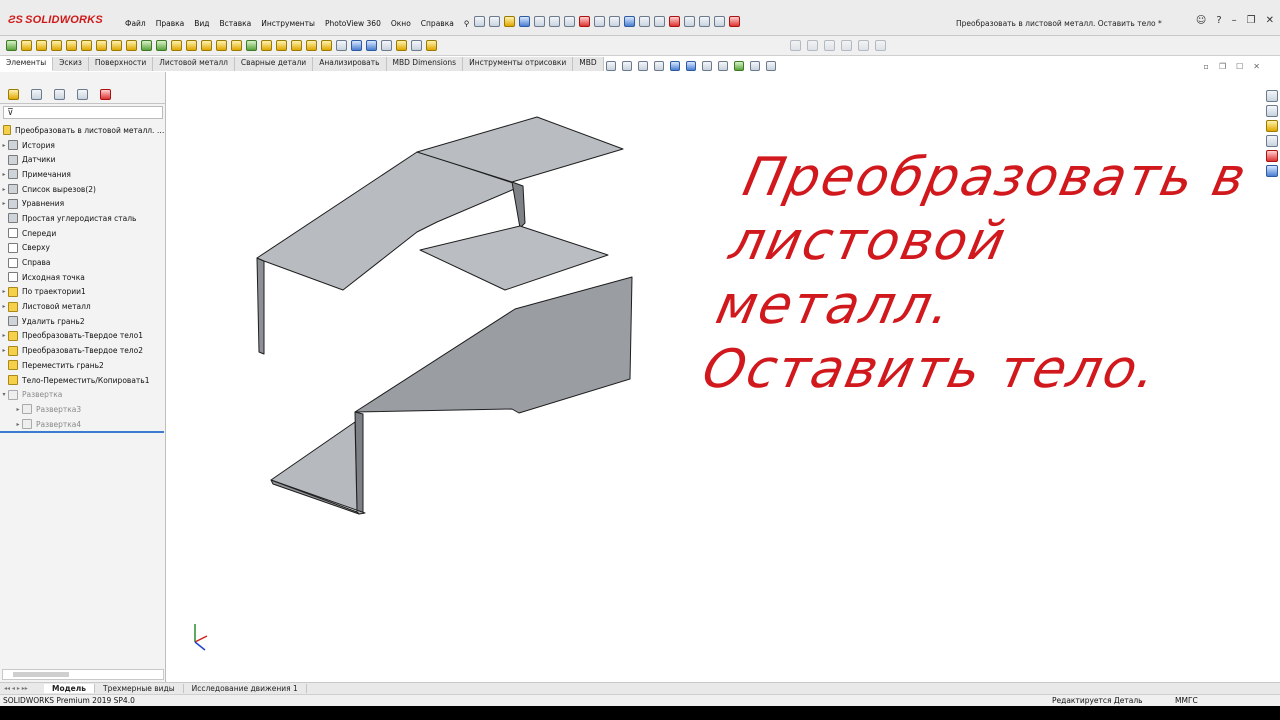 This screenshot has height=720, width=1280. I want to click on tree-item: Справа, so click(83, 262).